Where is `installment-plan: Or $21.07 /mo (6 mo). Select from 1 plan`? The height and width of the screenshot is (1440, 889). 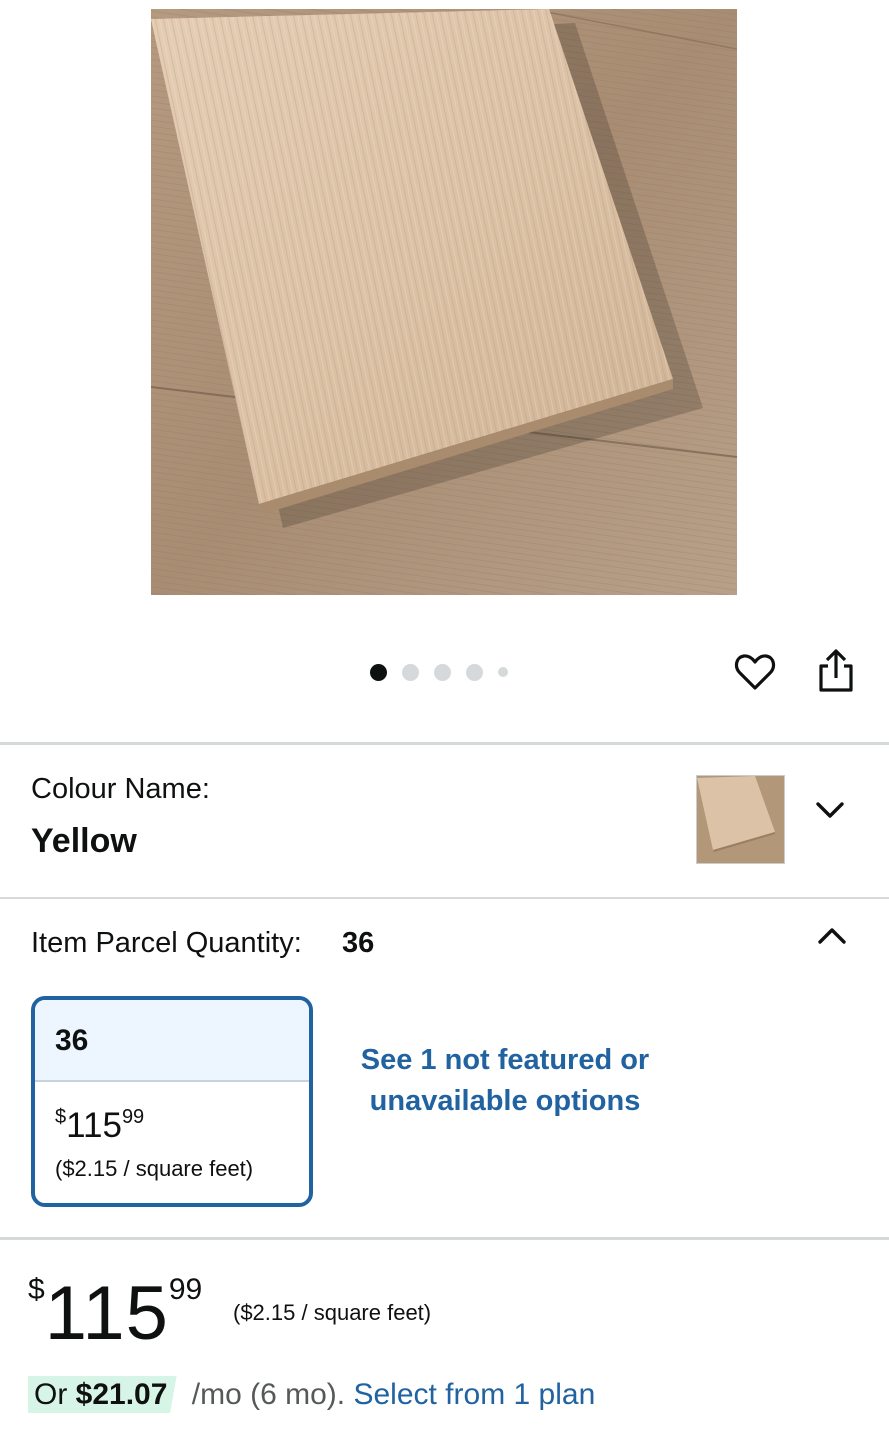 installment-plan: Or $21.07 /mo (6 mo). Select from 1 plan is located at coordinates (311, 1394).